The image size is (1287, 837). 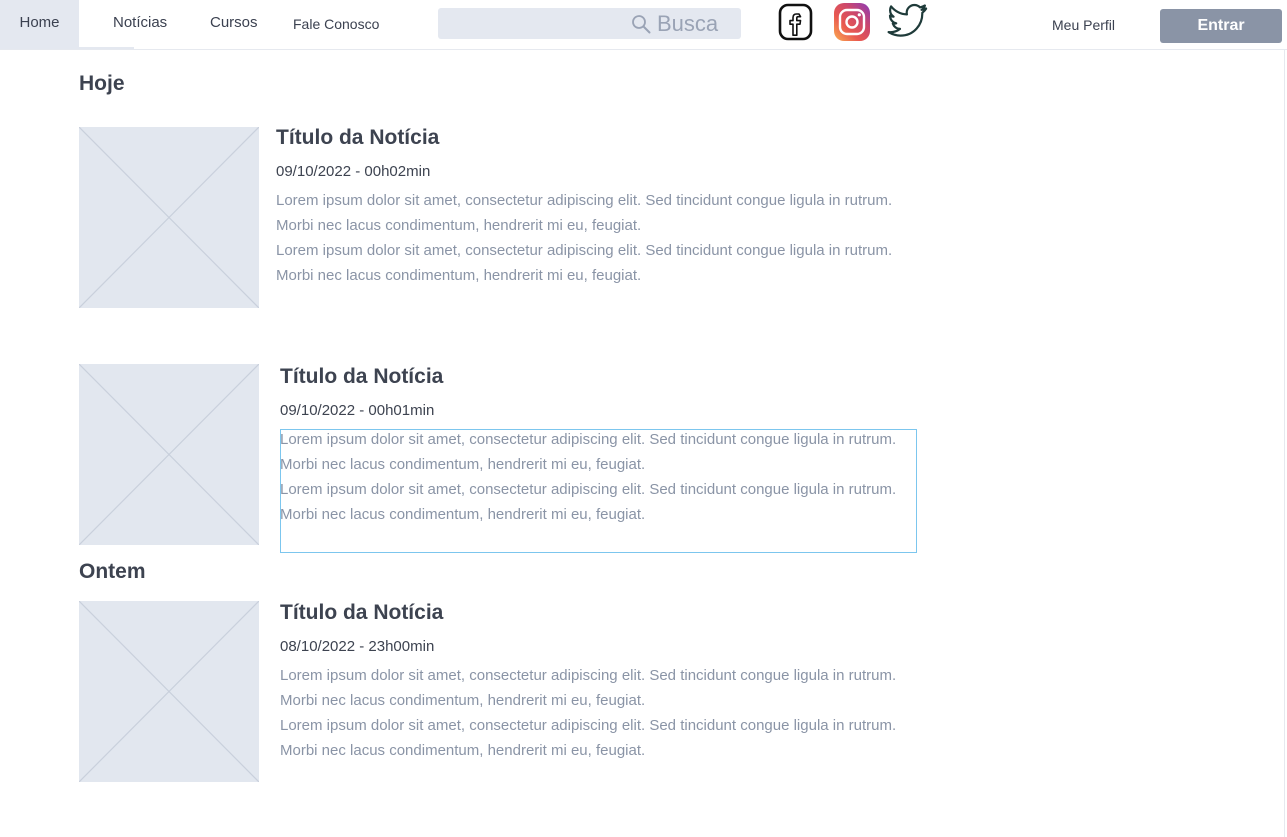 I want to click on entrar-button: Entrar, so click(x=1221, y=26).